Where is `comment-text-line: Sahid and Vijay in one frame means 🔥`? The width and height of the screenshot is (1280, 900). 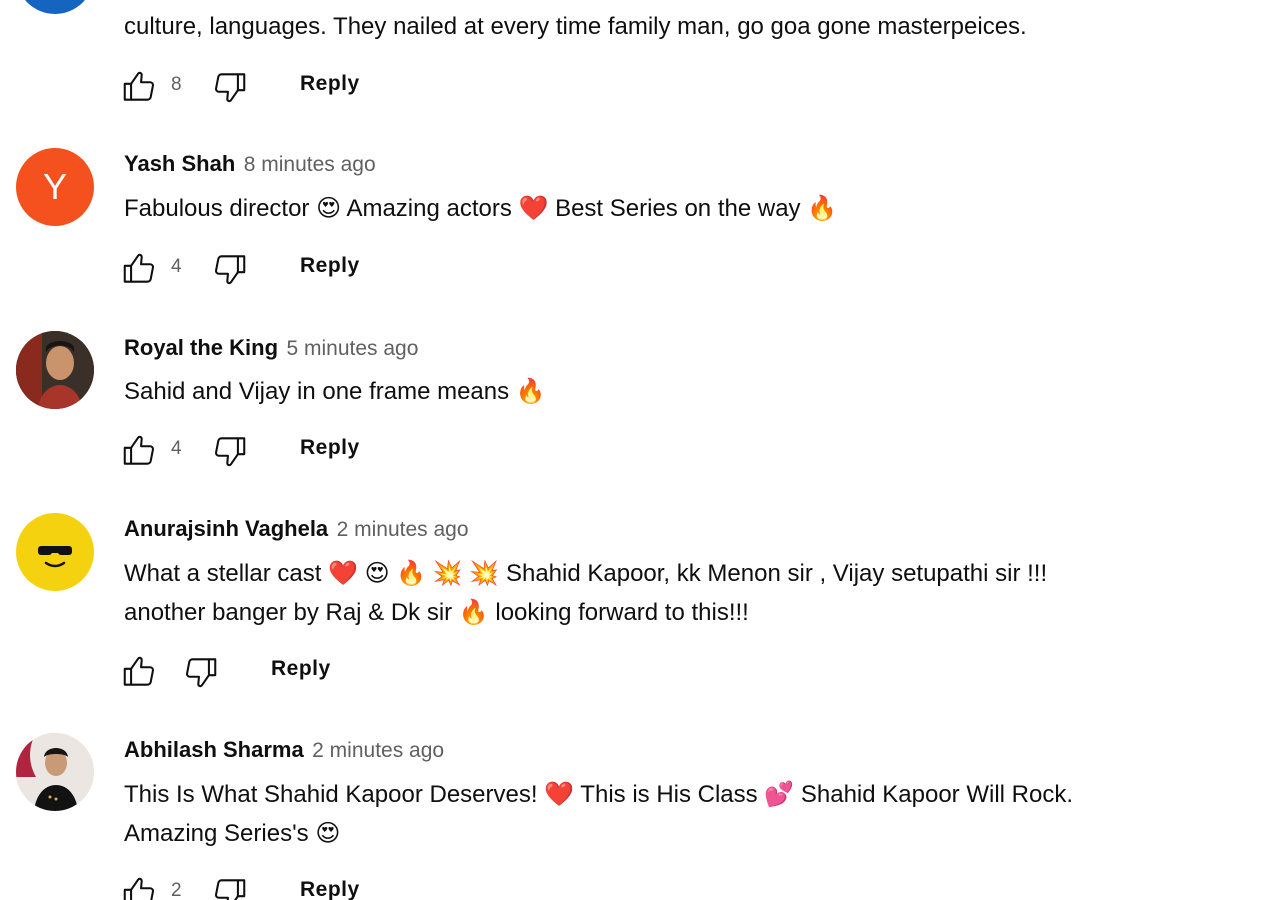 comment-text-line: Sahid and Vijay in one frame means 🔥 is located at coordinates (335, 391).